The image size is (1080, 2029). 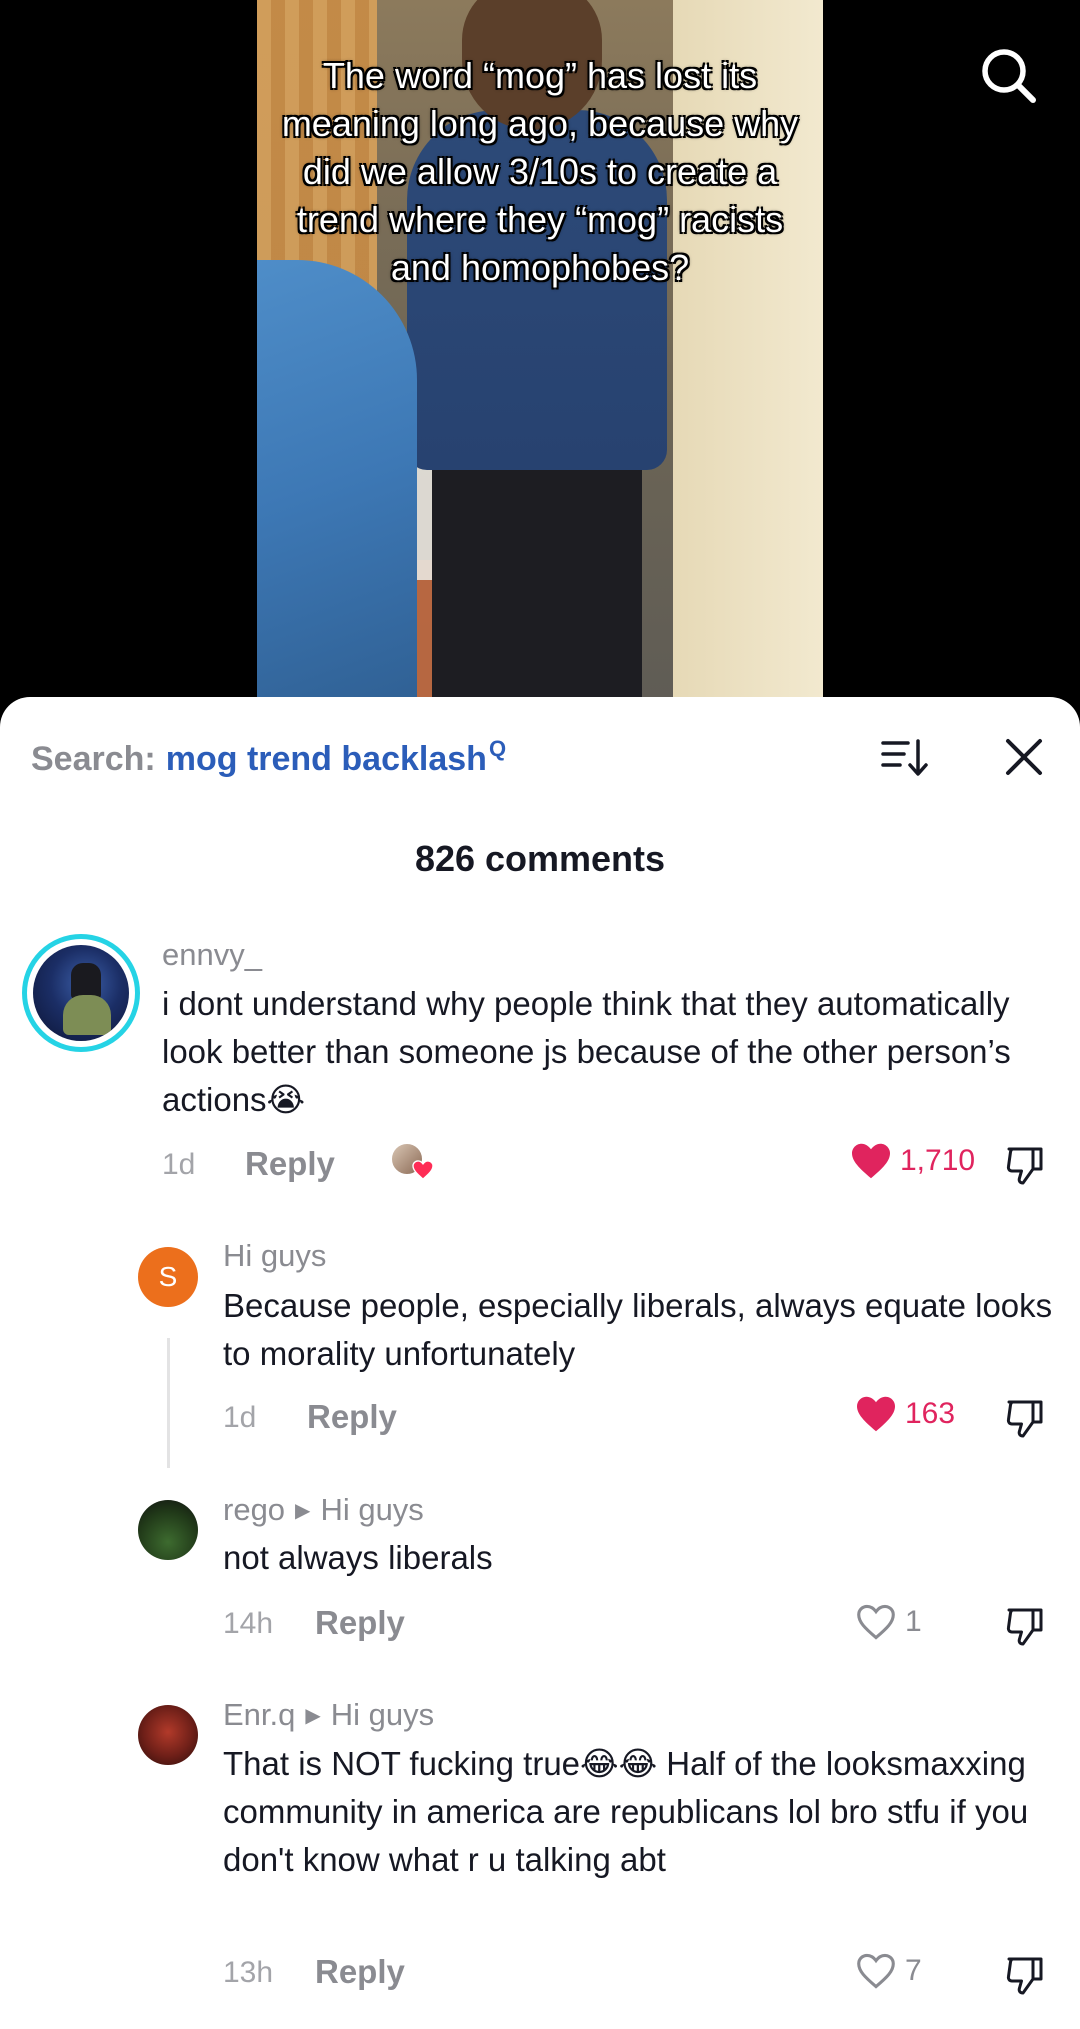 I want to click on like-count: 163, so click(x=930, y=1413).